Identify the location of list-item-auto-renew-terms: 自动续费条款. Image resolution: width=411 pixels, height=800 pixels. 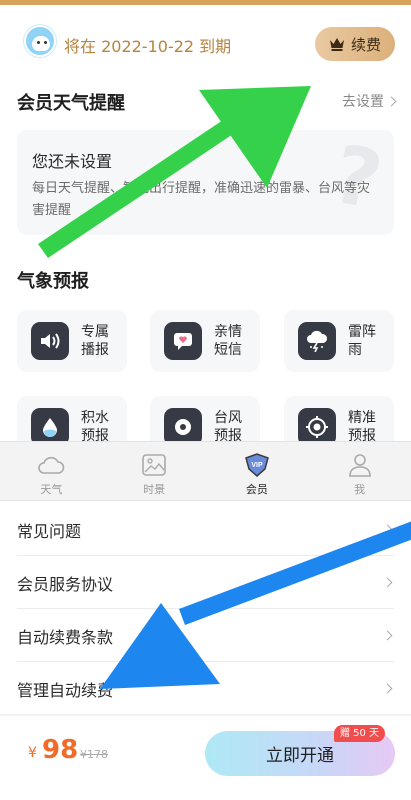
(205, 635).